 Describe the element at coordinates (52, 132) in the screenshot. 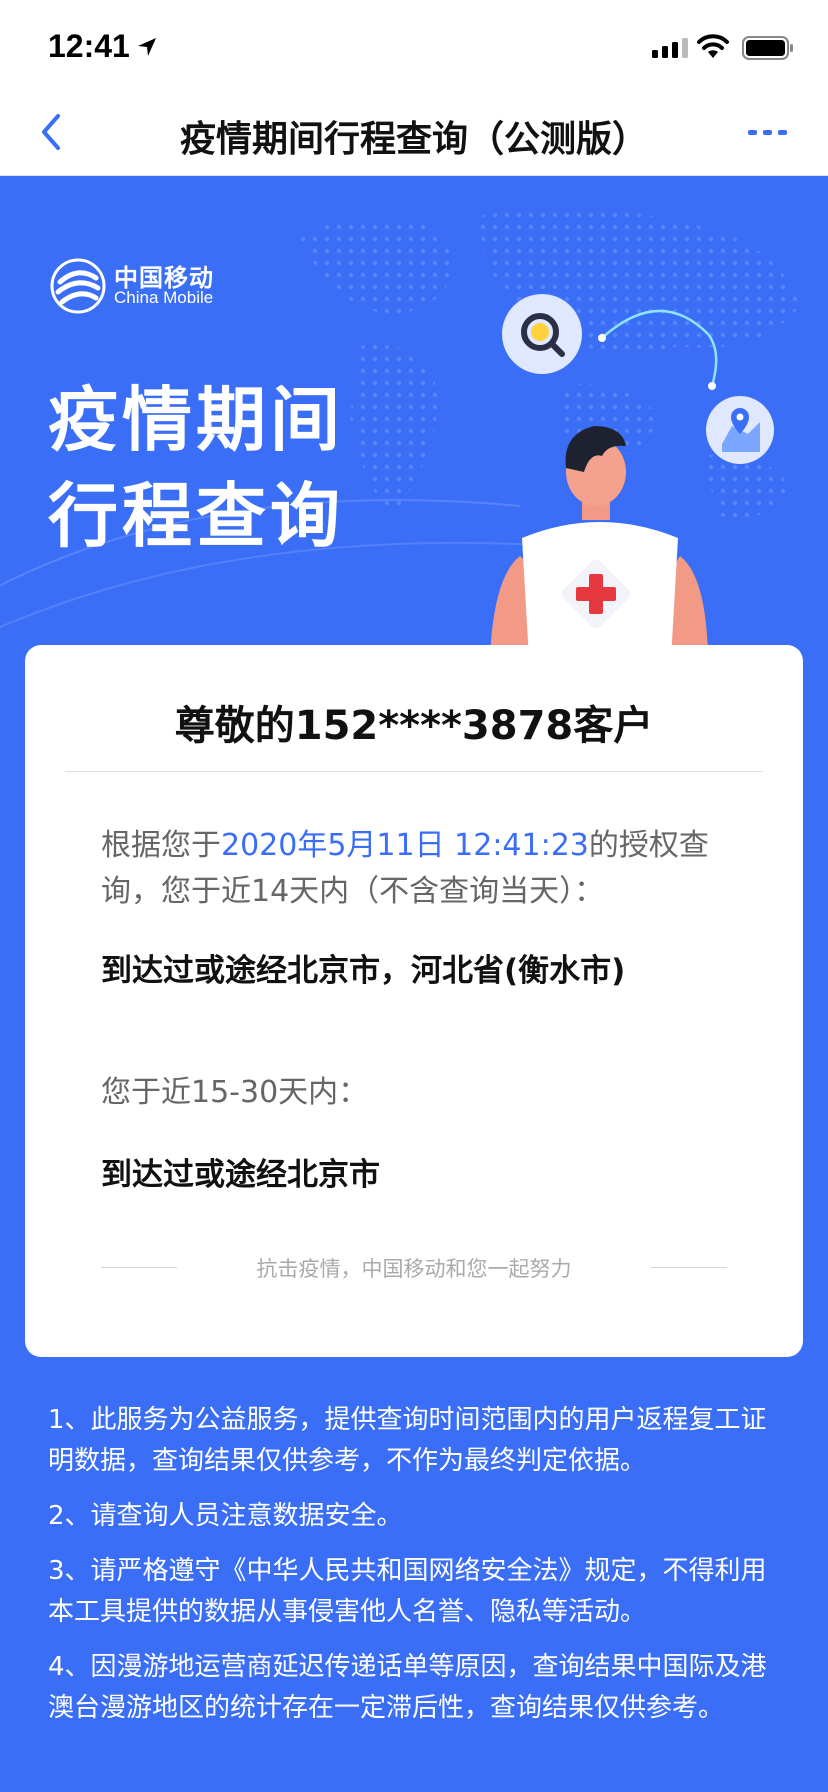

I see `back-chevron-icon` at that location.